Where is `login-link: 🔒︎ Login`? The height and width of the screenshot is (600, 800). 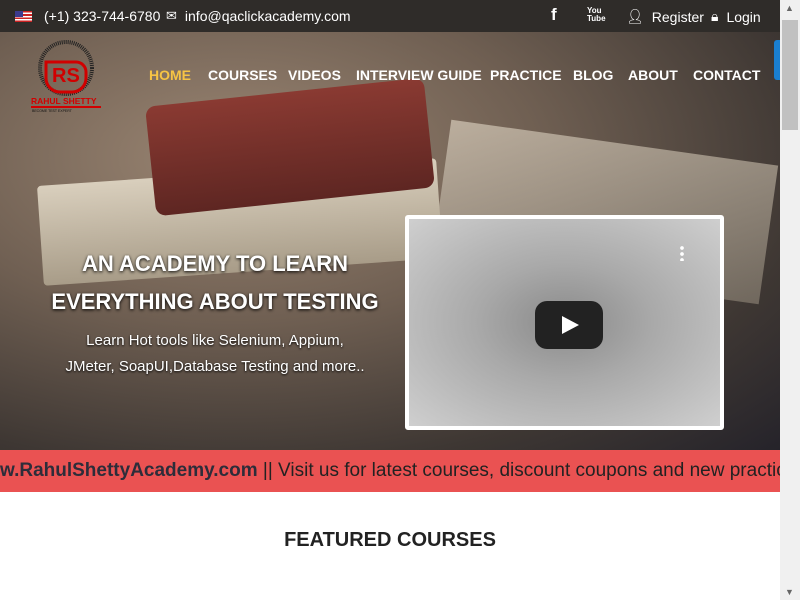
login-link: 🔒︎ Login is located at coordinates (736, 16).